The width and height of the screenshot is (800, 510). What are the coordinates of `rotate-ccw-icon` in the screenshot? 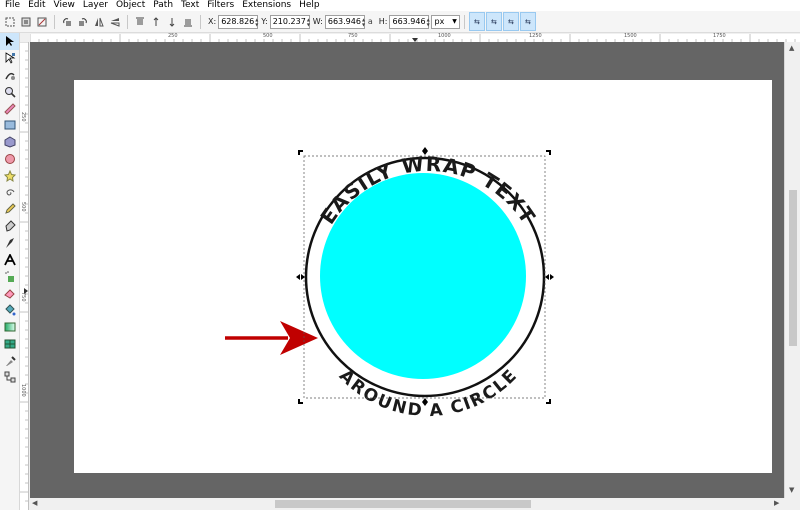 It's located at (67, 21).